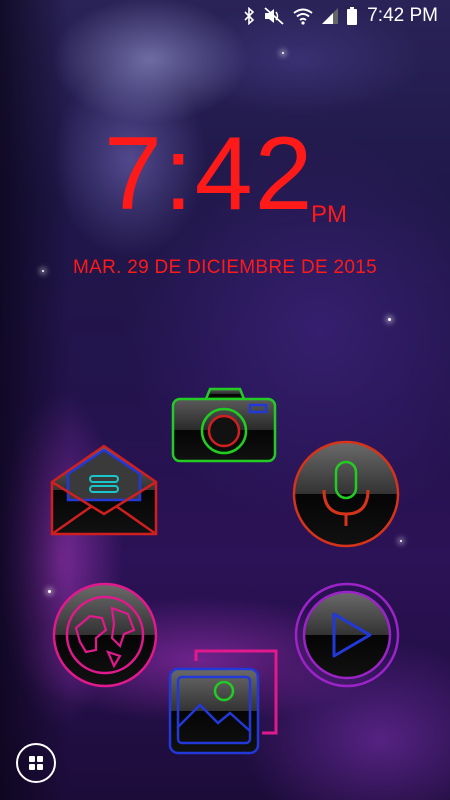 This screenshot has width=450, height=800. I want to click on apps-drawer-button, so click(36, 763).